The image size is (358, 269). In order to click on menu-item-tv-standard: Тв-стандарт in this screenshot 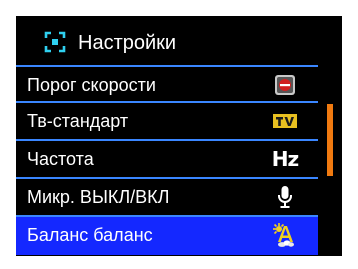, I will do `click(167, 122)`.